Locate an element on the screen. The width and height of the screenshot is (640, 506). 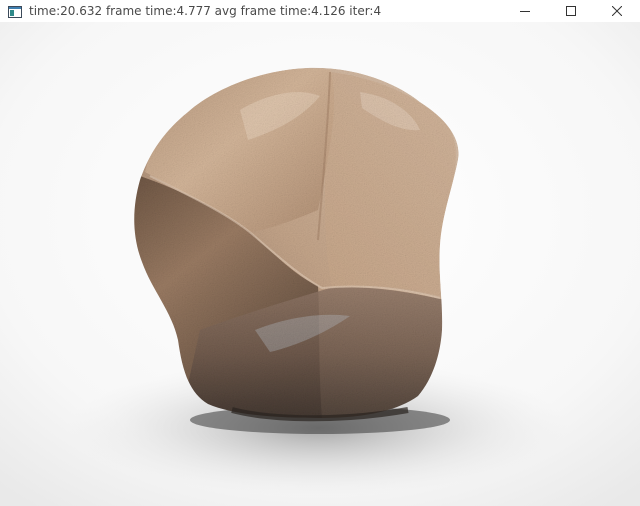
minimize-icon is located at coordinates (525, 11).